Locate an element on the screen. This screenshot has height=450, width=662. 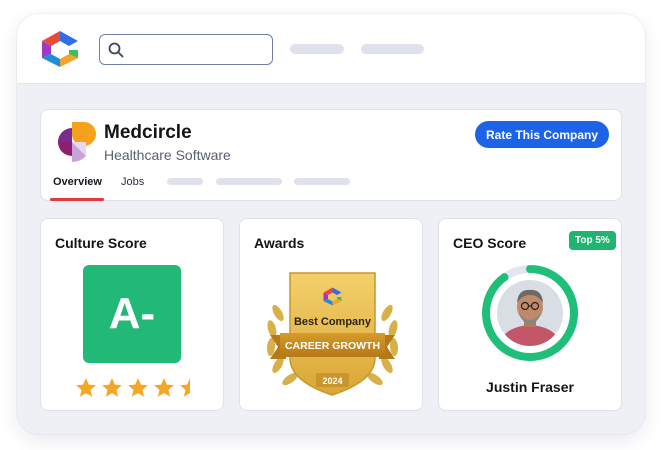
company-category: Healthcare Software is located at coordinates (167, 155).